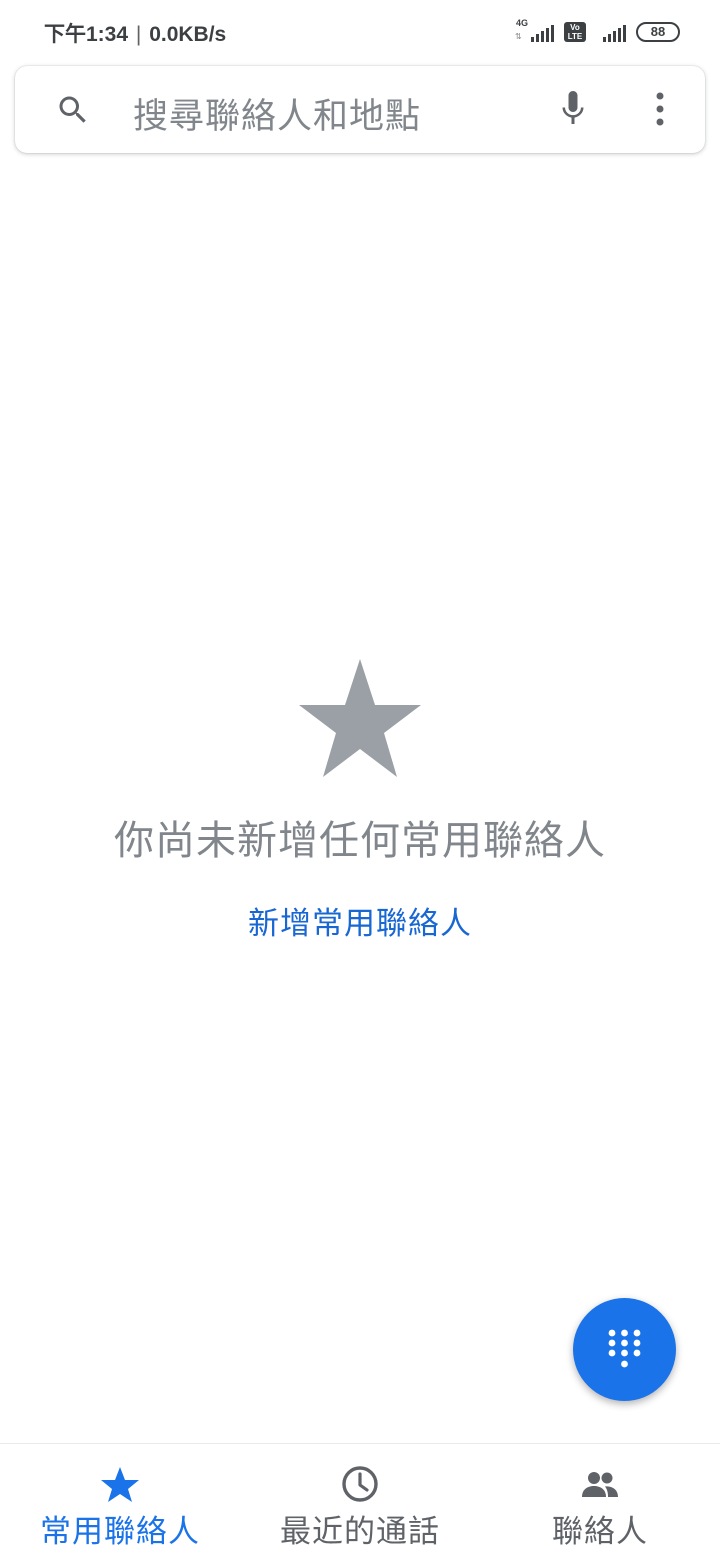  Describe the element at coordinates (573, 109) in the screenshot. I see `mic-icon` at that location.